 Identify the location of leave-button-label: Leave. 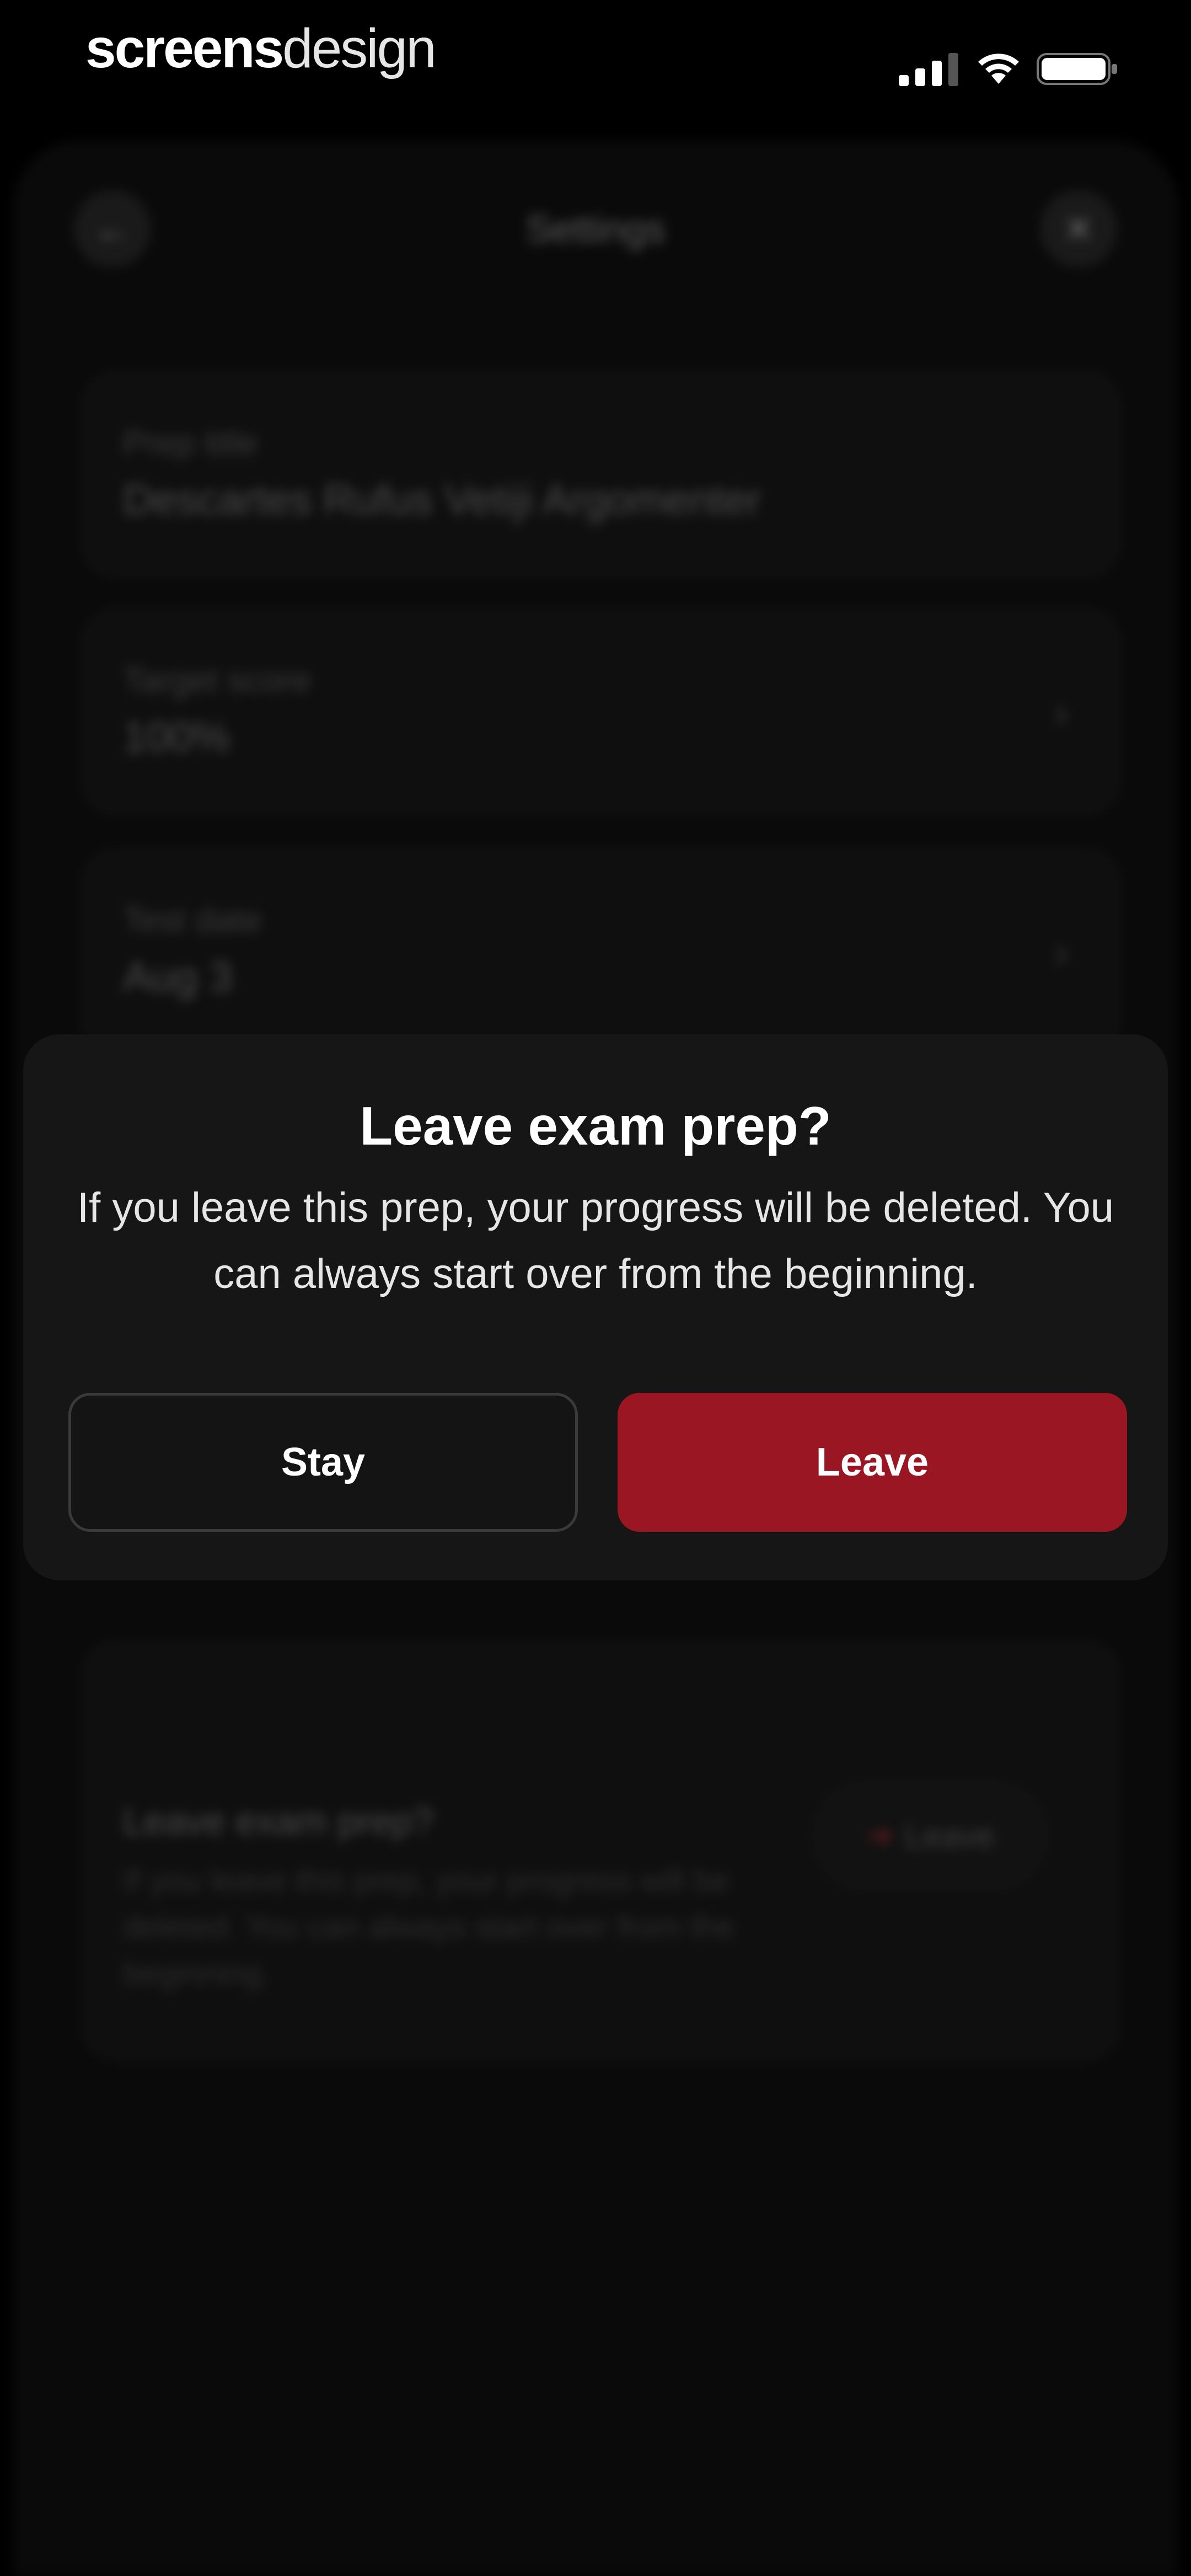
(872, 1462).